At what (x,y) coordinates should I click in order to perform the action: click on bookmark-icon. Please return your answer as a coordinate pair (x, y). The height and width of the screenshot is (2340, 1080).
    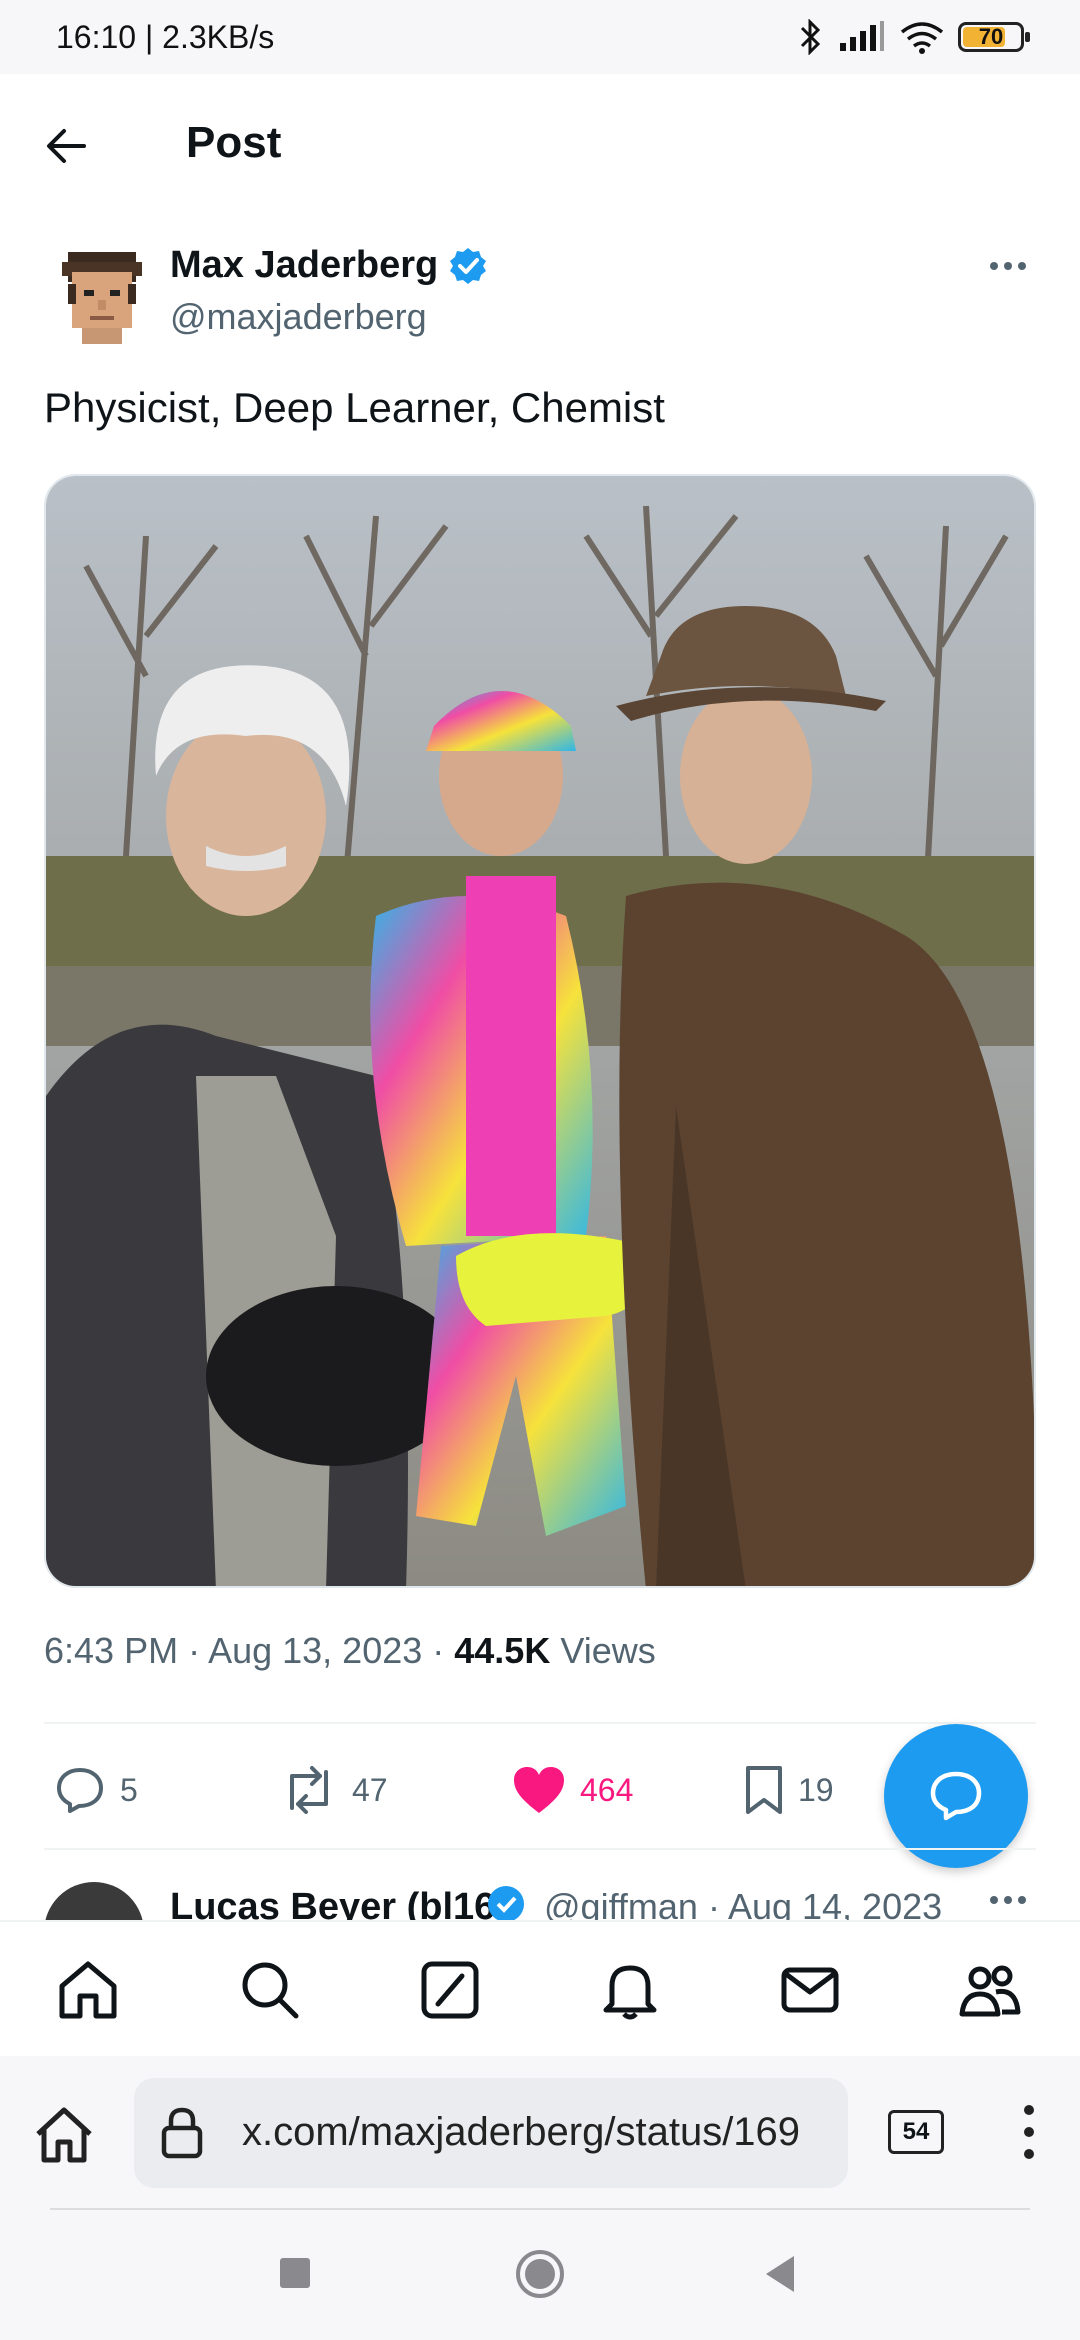
    Looking at the image, I should click on (764, 1790).